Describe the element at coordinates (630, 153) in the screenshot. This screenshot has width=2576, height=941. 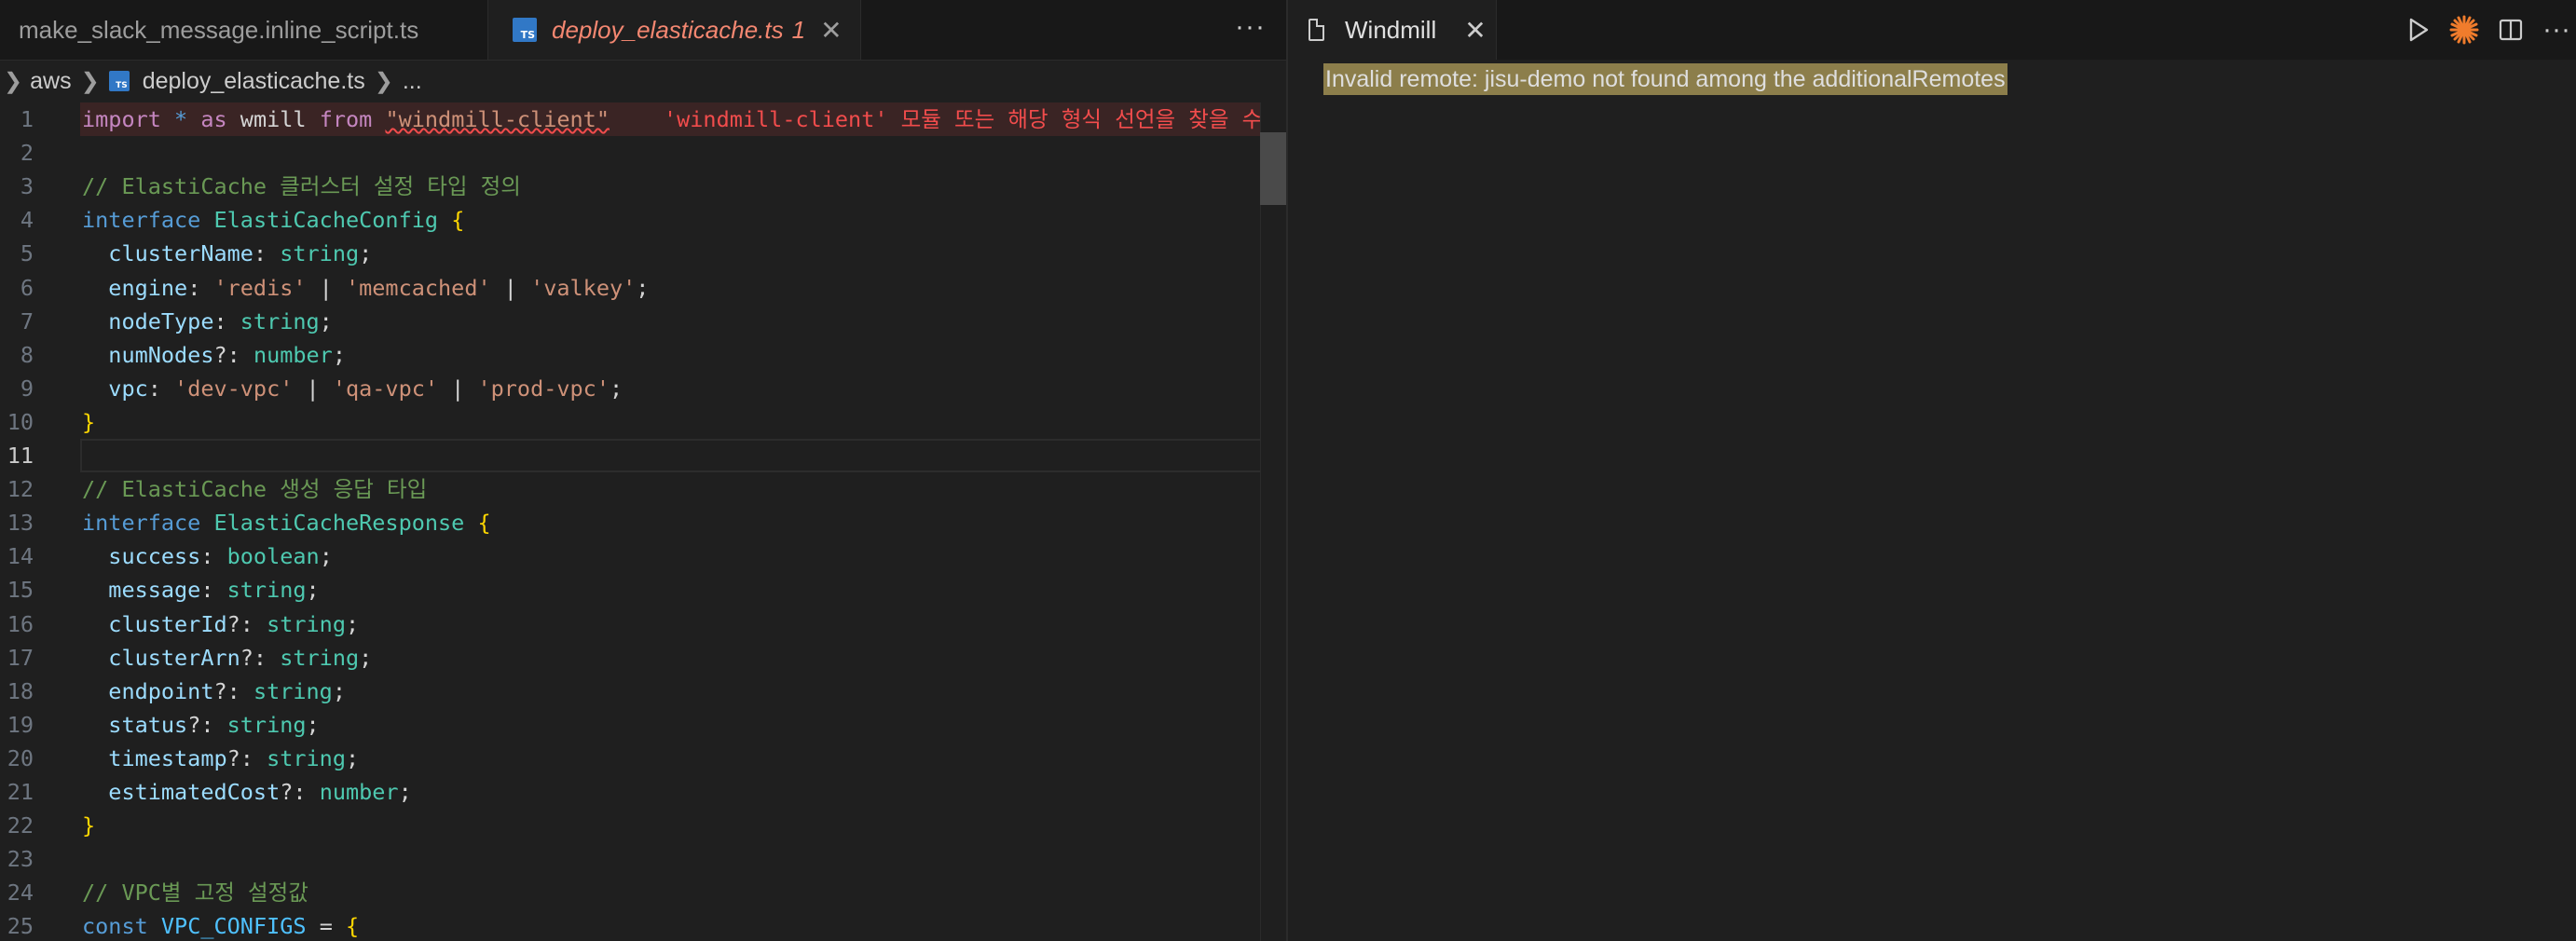
I see `code-line: 2` at that location.